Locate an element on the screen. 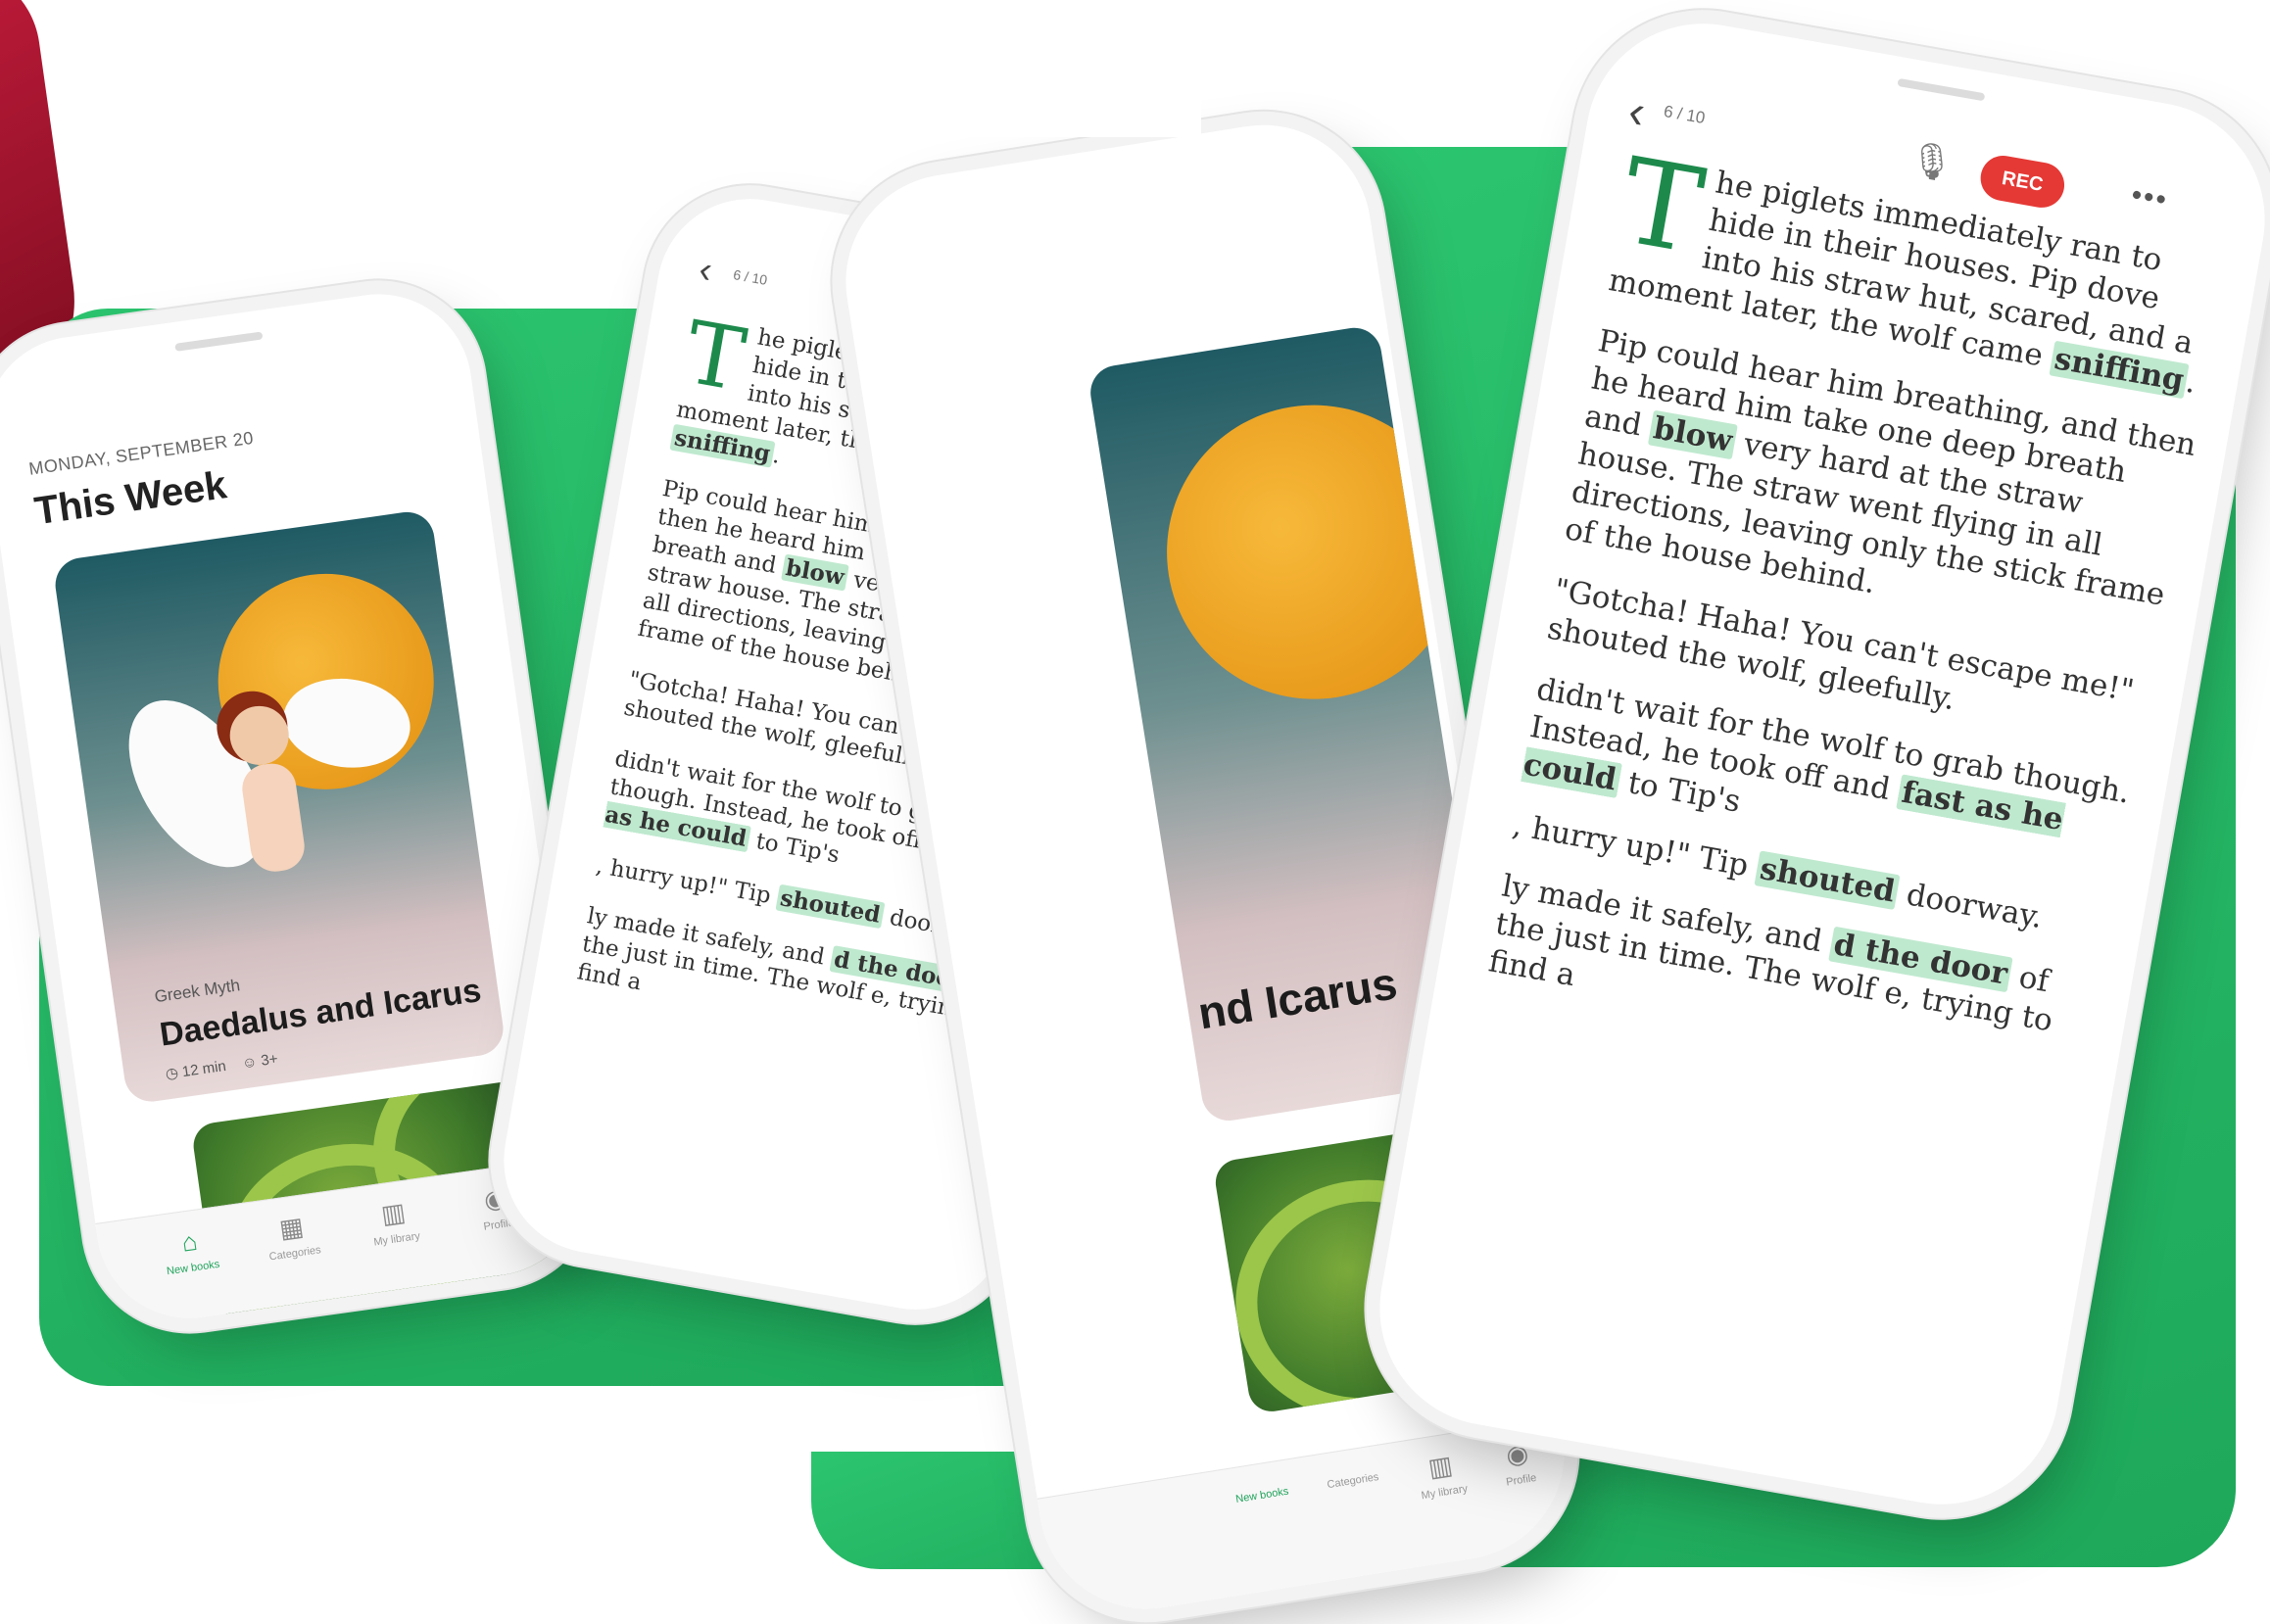 This screenshot has width=2270, height=1624. age-icon: ☺ is located at coordinates (249, 1063).